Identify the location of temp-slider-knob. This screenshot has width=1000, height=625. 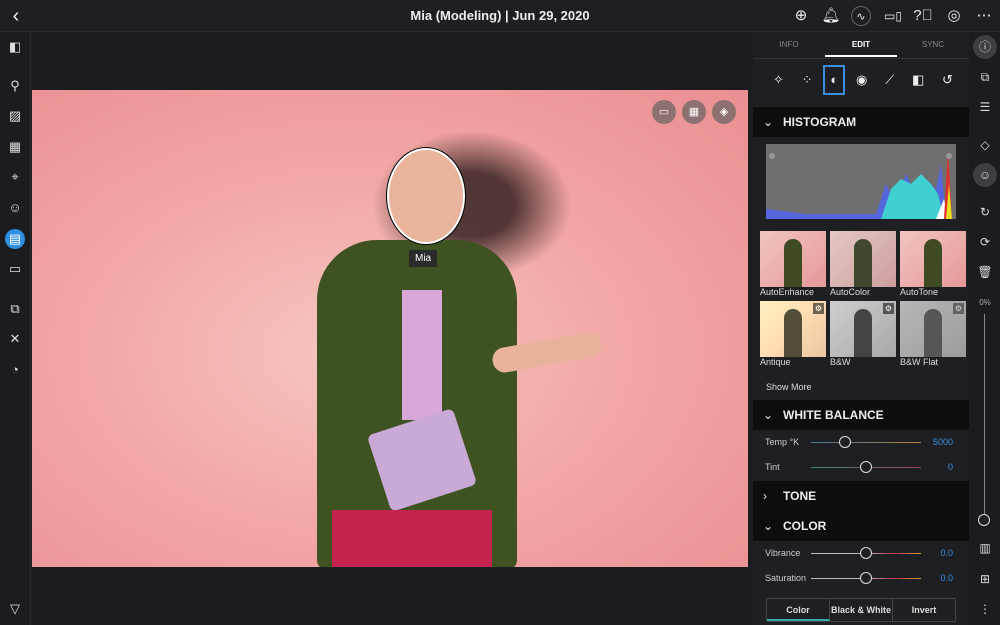
(845, 442).